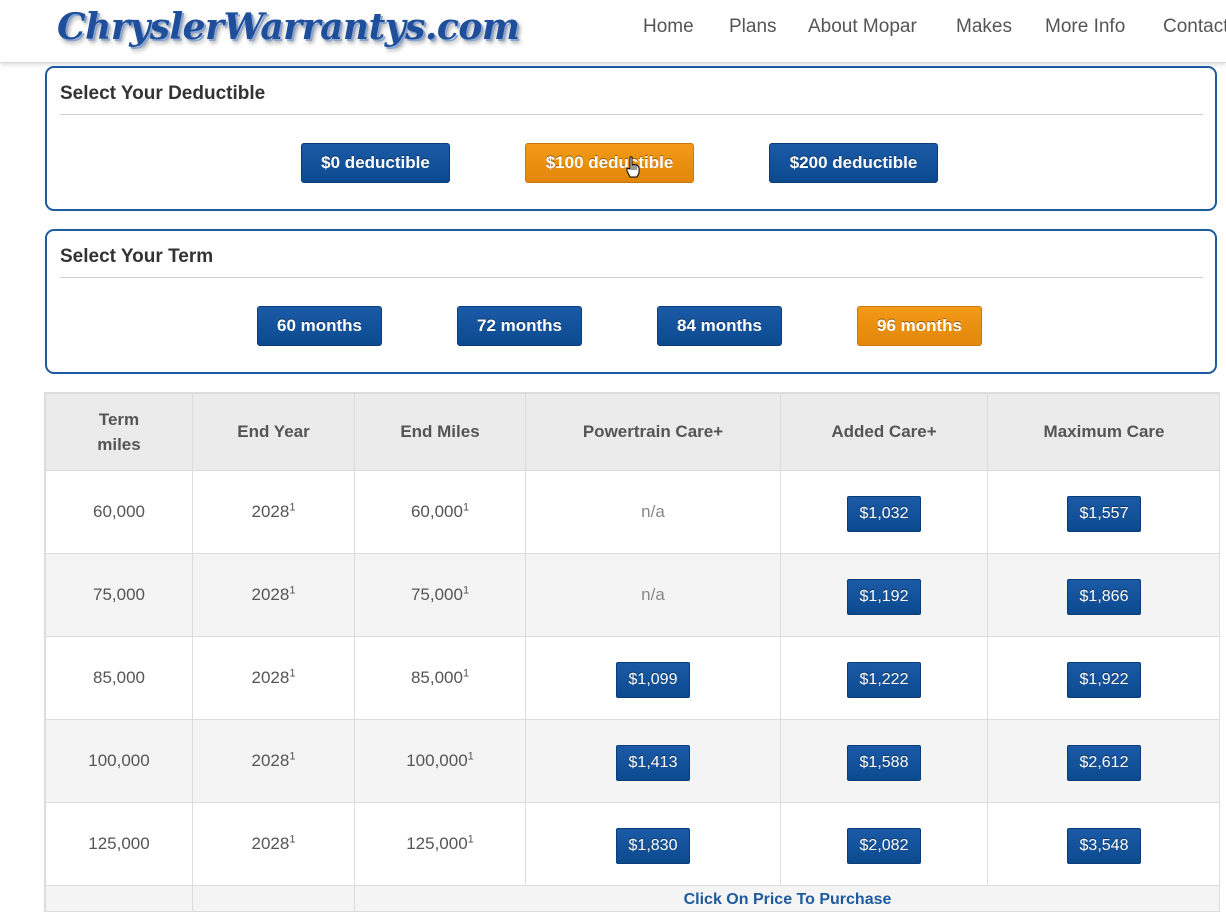 Image resolution: width=1226 pixels, height=912 pixels. I want to click on end-miles-cell: 75,0001, so click(440, 595).